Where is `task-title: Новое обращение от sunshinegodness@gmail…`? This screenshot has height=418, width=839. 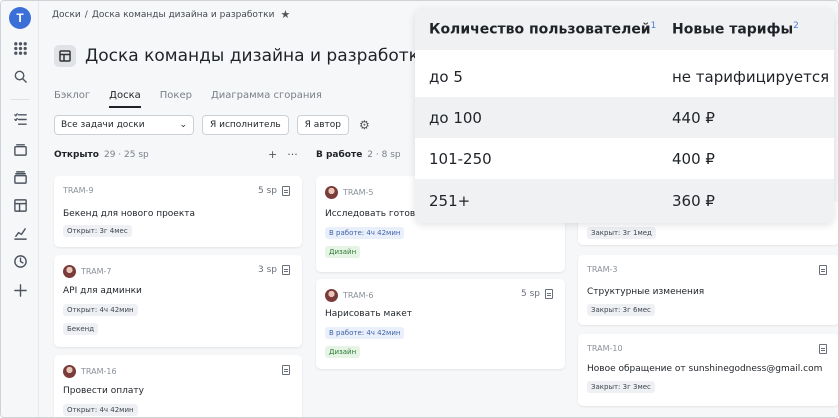 task-title: Новое обращение от sunshinegodness@gmail… is located at coordinates (705, 369).